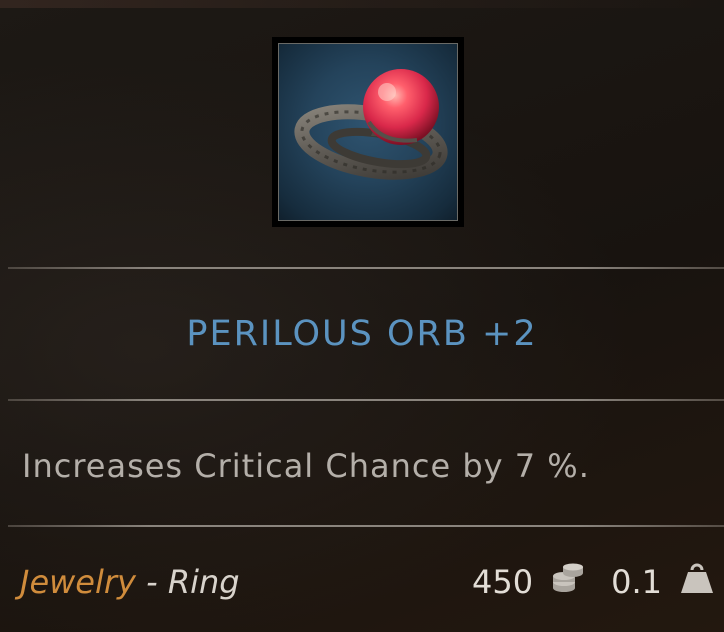 The image size is (724, 632). I want to click on header-strip, so click(362, 4).